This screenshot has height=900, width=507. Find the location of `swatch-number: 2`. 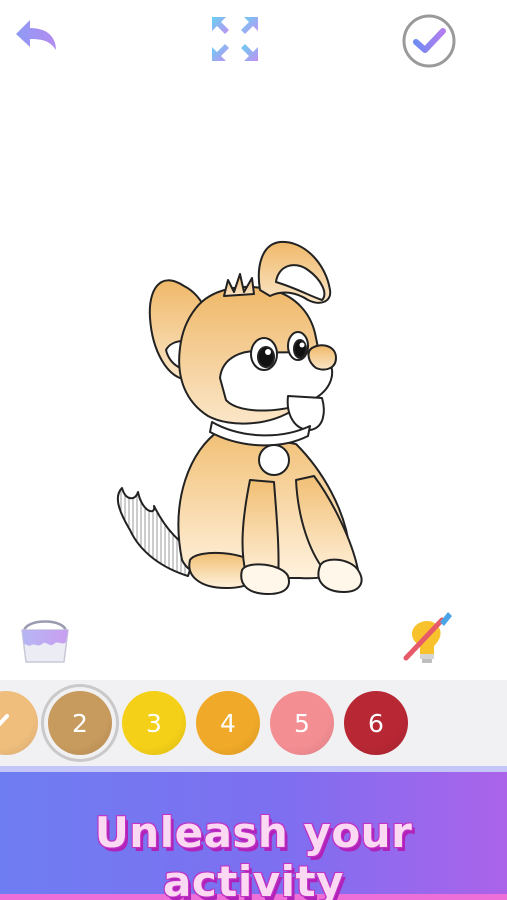

swatch-number: 2 is located at coordinates (80, 723).